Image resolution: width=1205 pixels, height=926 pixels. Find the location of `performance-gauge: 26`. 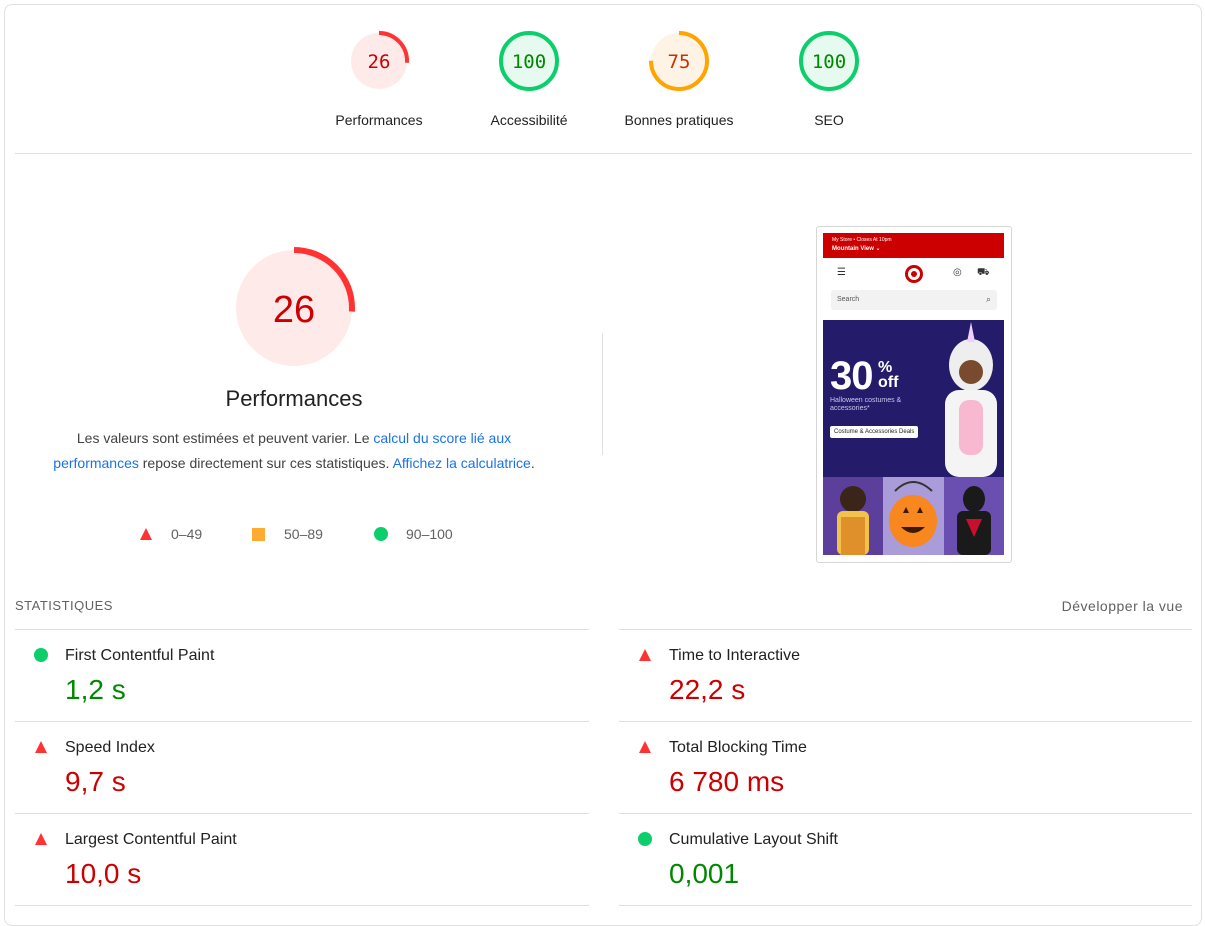

performance-gauge: 26 is located at coordinates (294, 308).